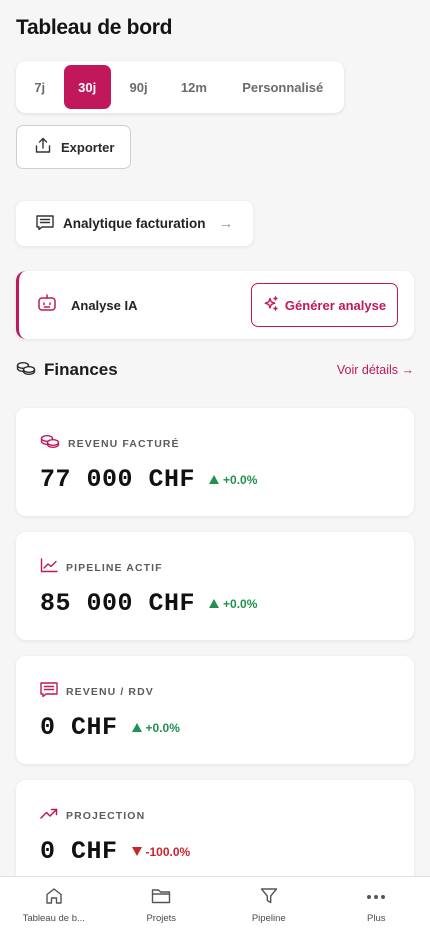  Describe the element at coordinates (136, 851) in the screenshot. I see `triangle-down-icon` at that location.